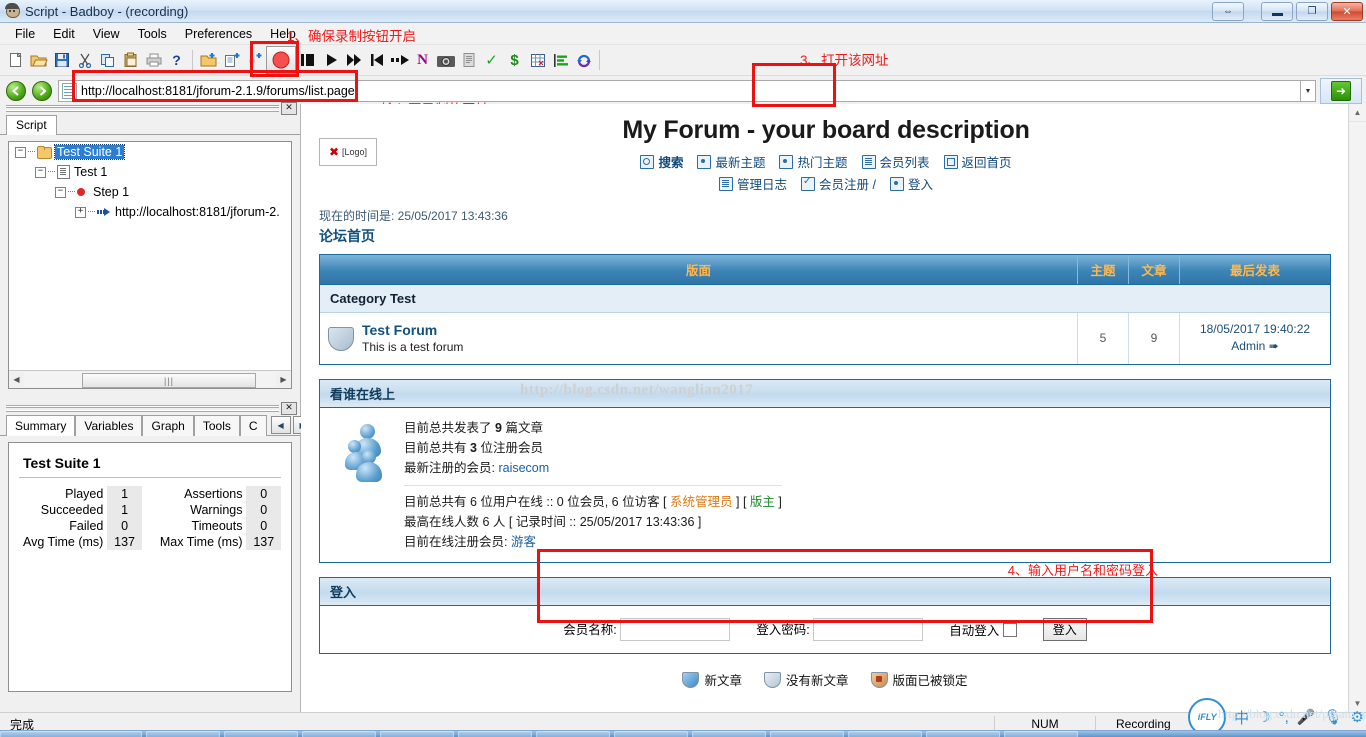  I want to click on variable-icon: $, so click(514, 60).